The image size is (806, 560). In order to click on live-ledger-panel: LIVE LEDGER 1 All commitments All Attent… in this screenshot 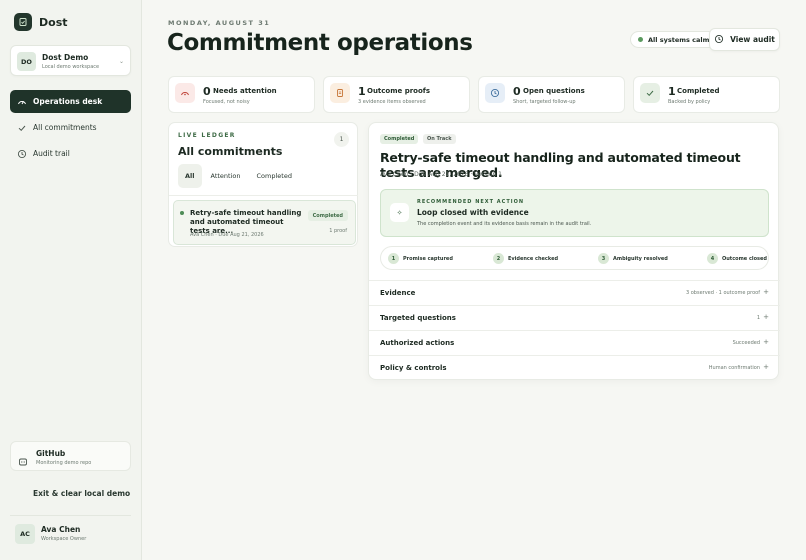, I will do `click(263, 184)`.